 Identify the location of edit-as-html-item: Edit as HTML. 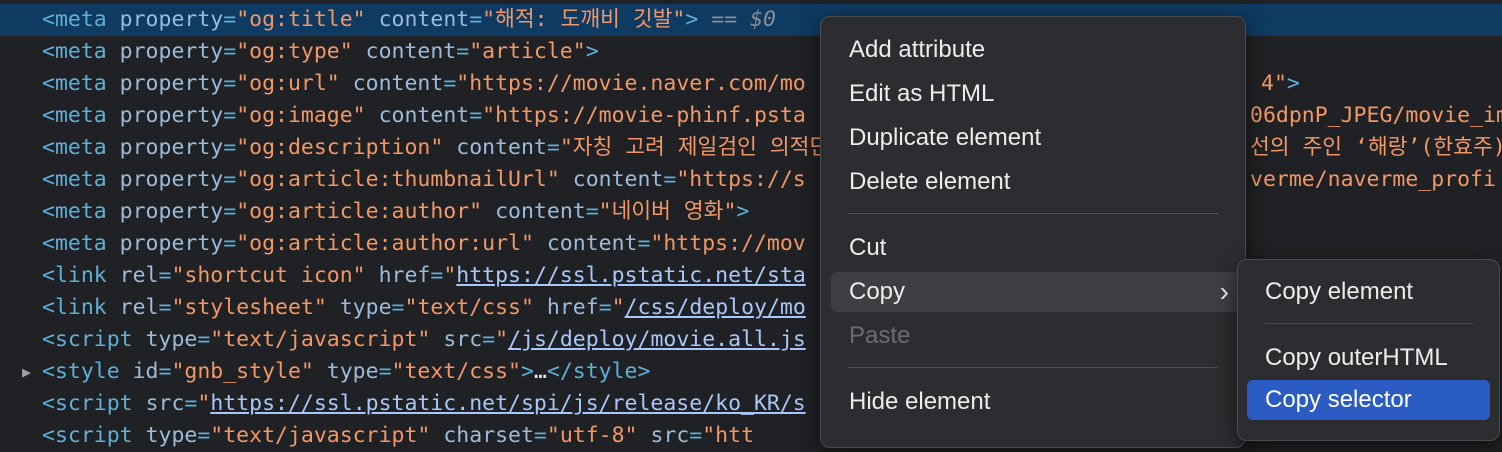
(1037, 94).